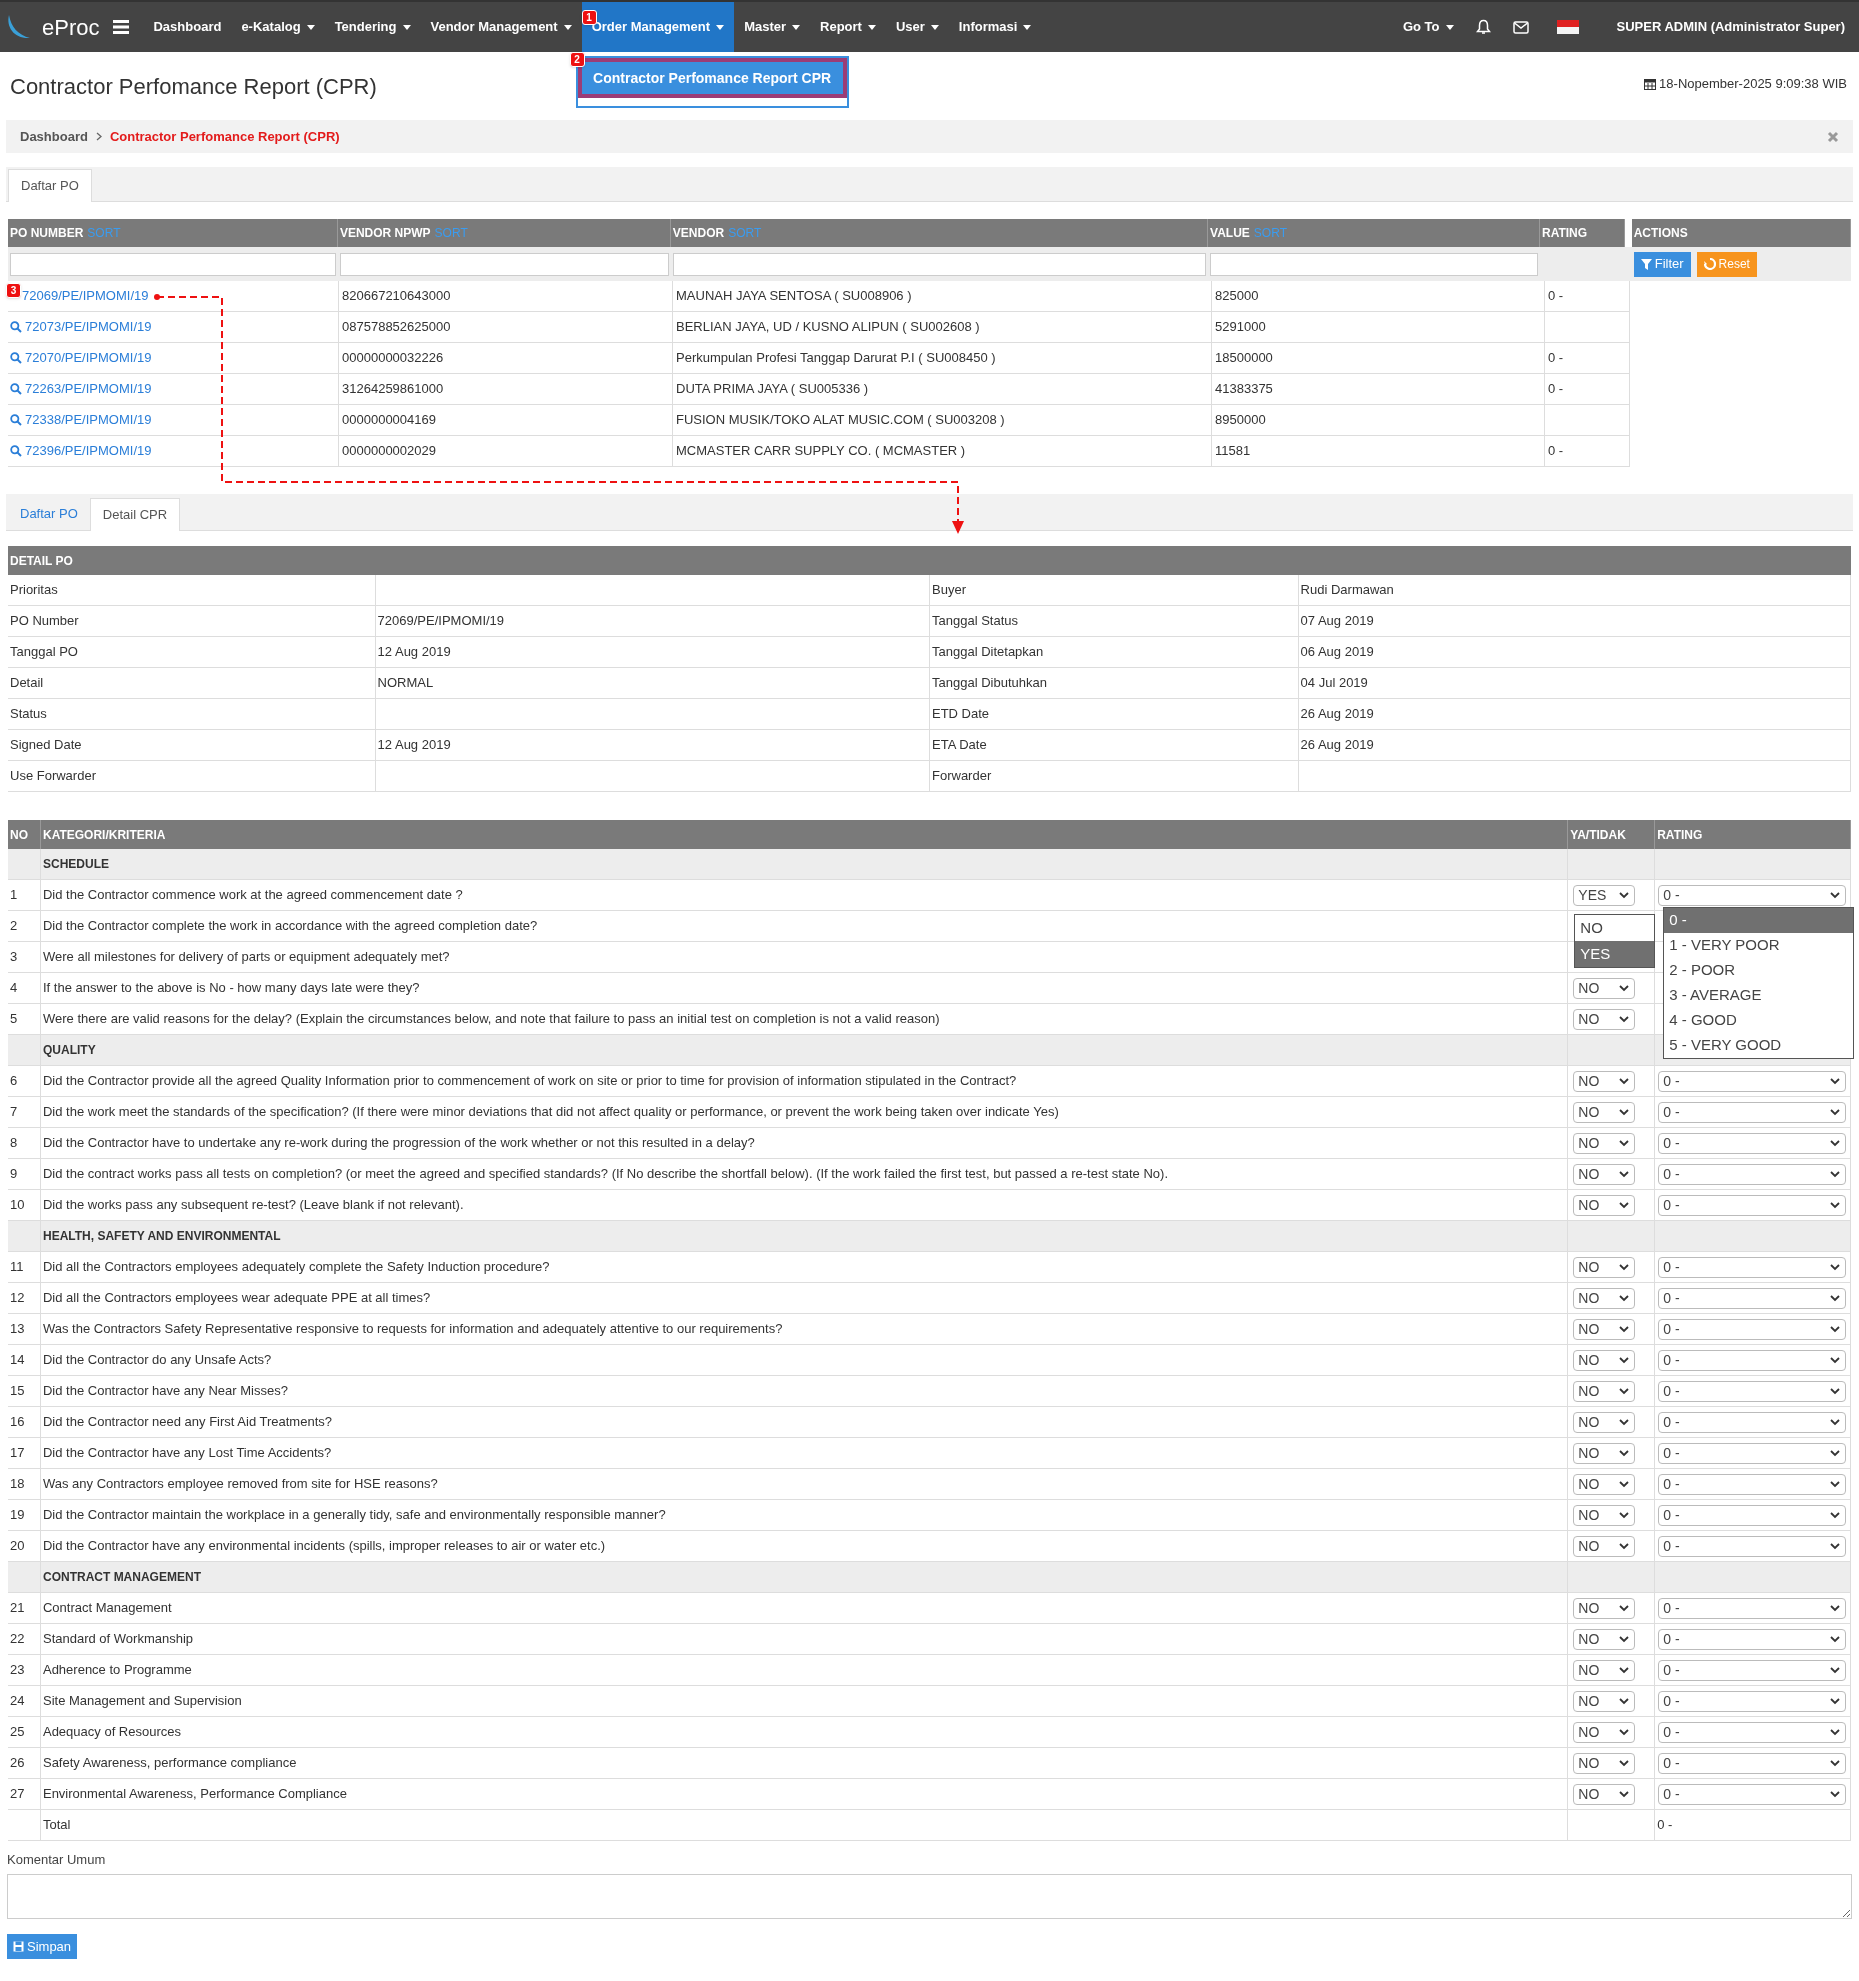  Describe the element at coordinates (278, 27) in the screenshot. I see `nav-menu-item: e-Katalog` at that location.